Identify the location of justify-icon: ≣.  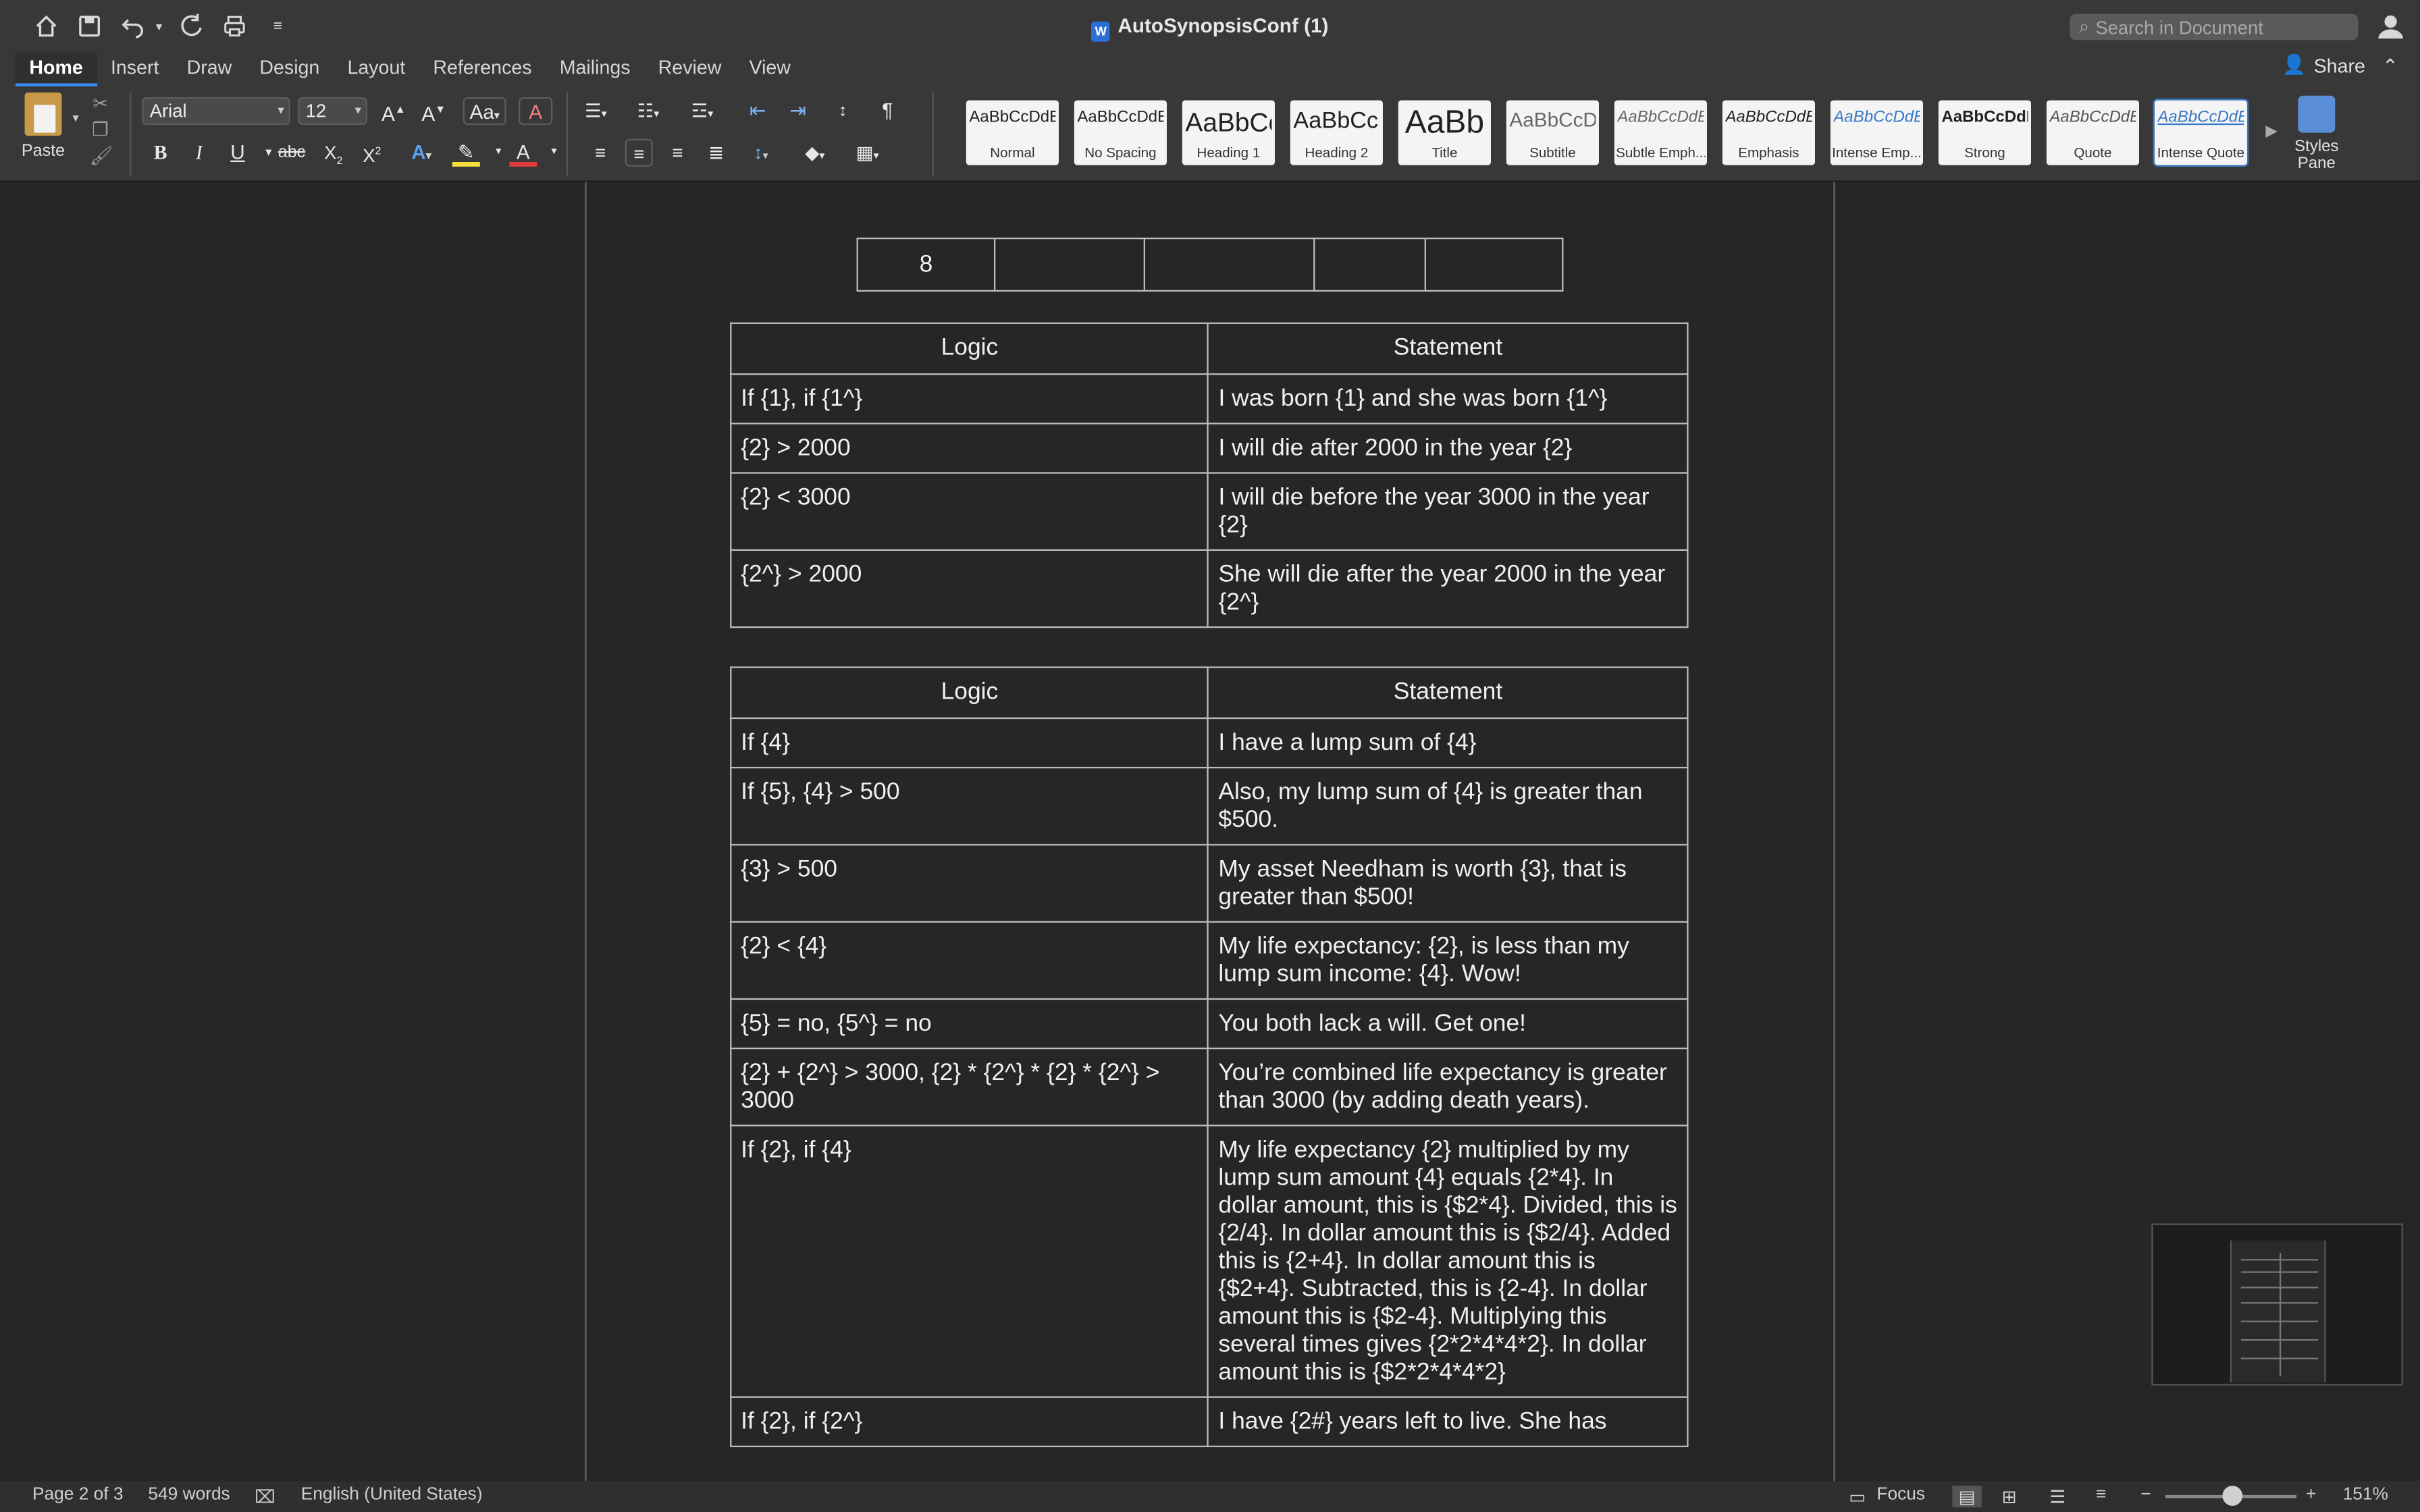
(716, 153).